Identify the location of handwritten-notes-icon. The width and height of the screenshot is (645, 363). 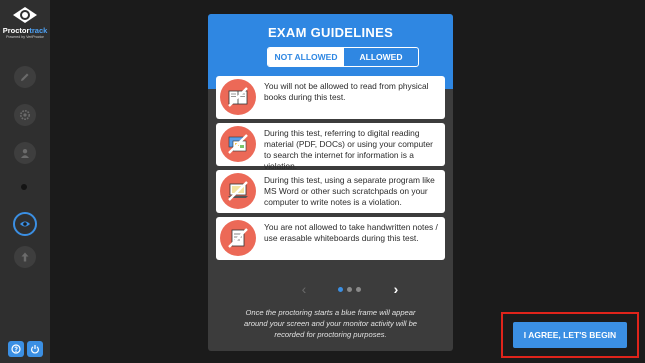
(238, 238).